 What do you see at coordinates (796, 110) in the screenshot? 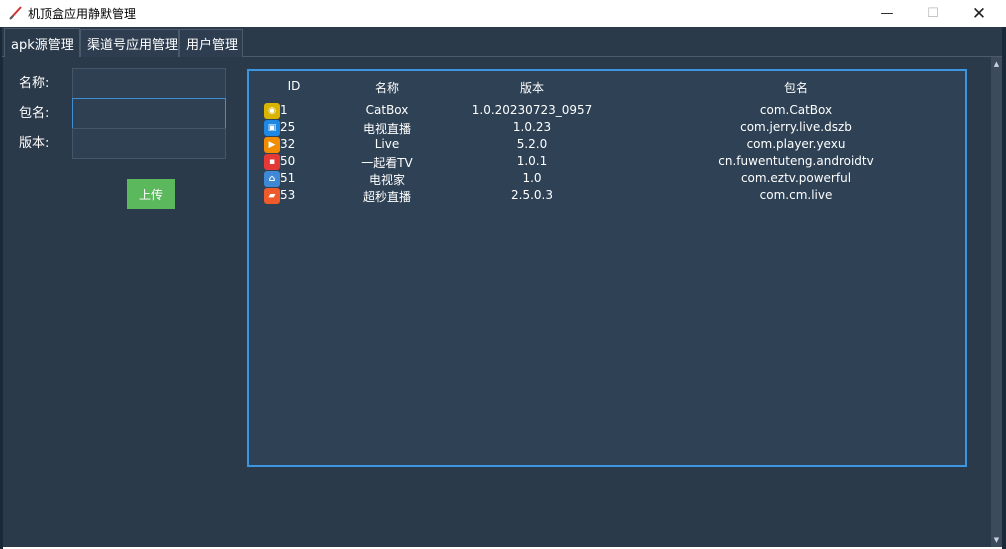
I see `cell-package: com.CatBox` at bounding box center [796, 110].